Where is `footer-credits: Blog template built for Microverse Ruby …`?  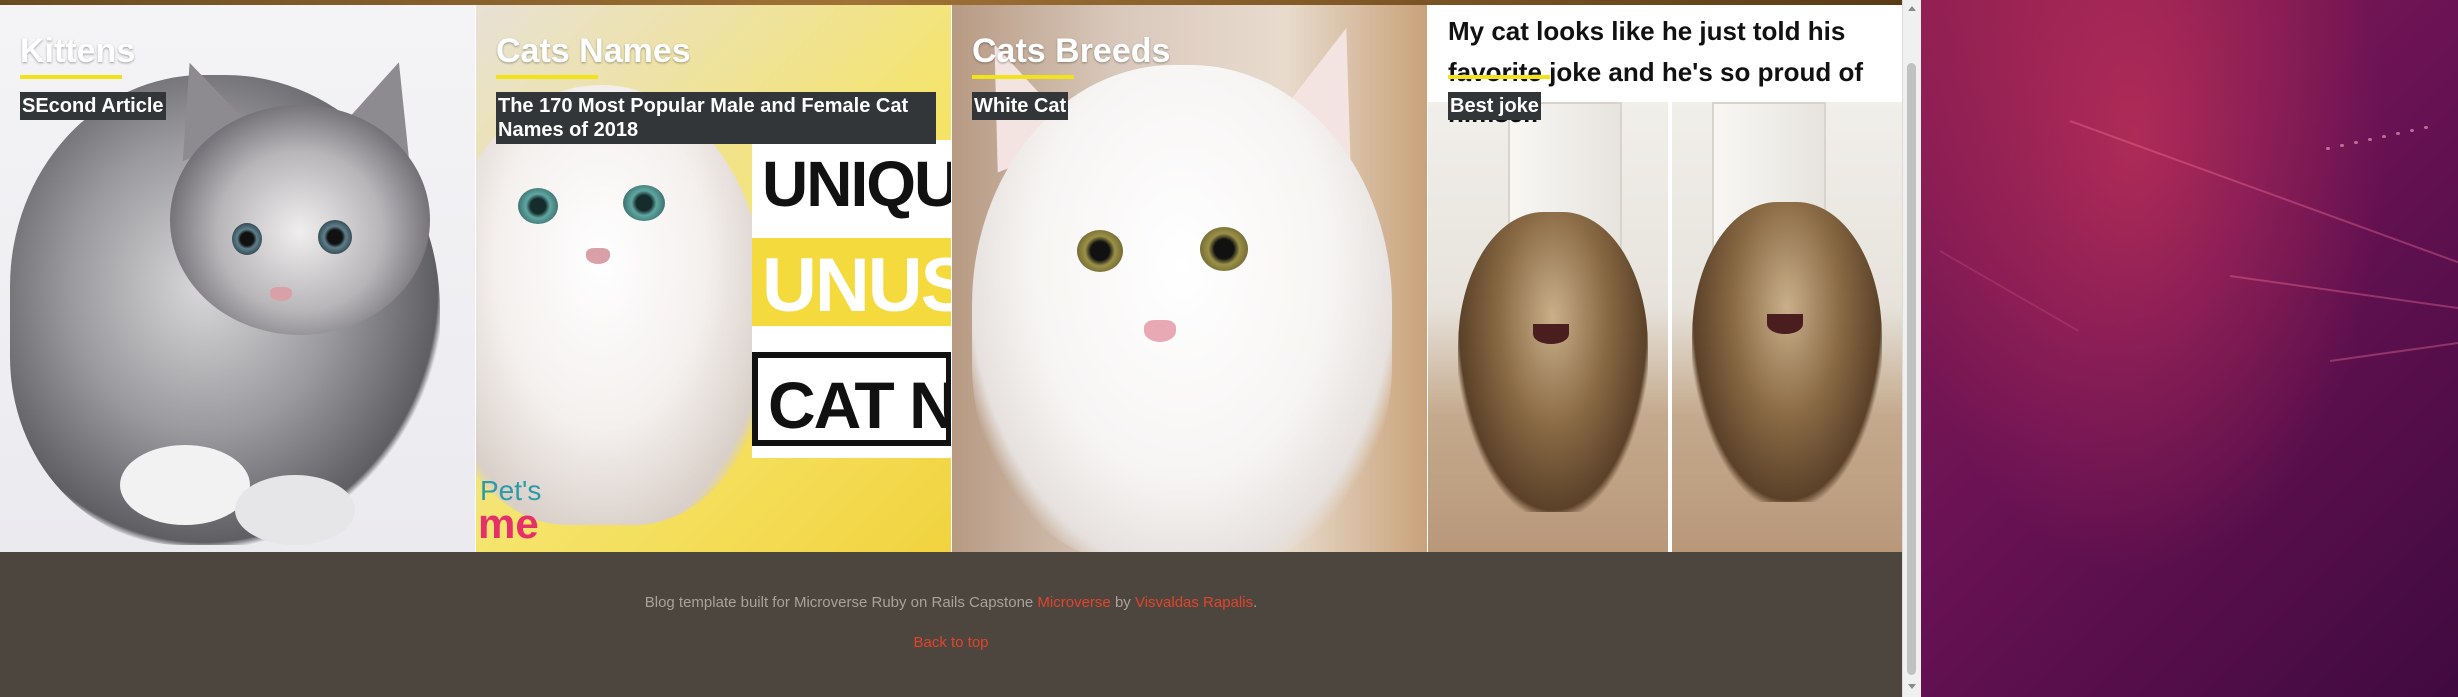 footer-credits: Blog template built for Microverse Ruby … is located at coordinates (951, 602).